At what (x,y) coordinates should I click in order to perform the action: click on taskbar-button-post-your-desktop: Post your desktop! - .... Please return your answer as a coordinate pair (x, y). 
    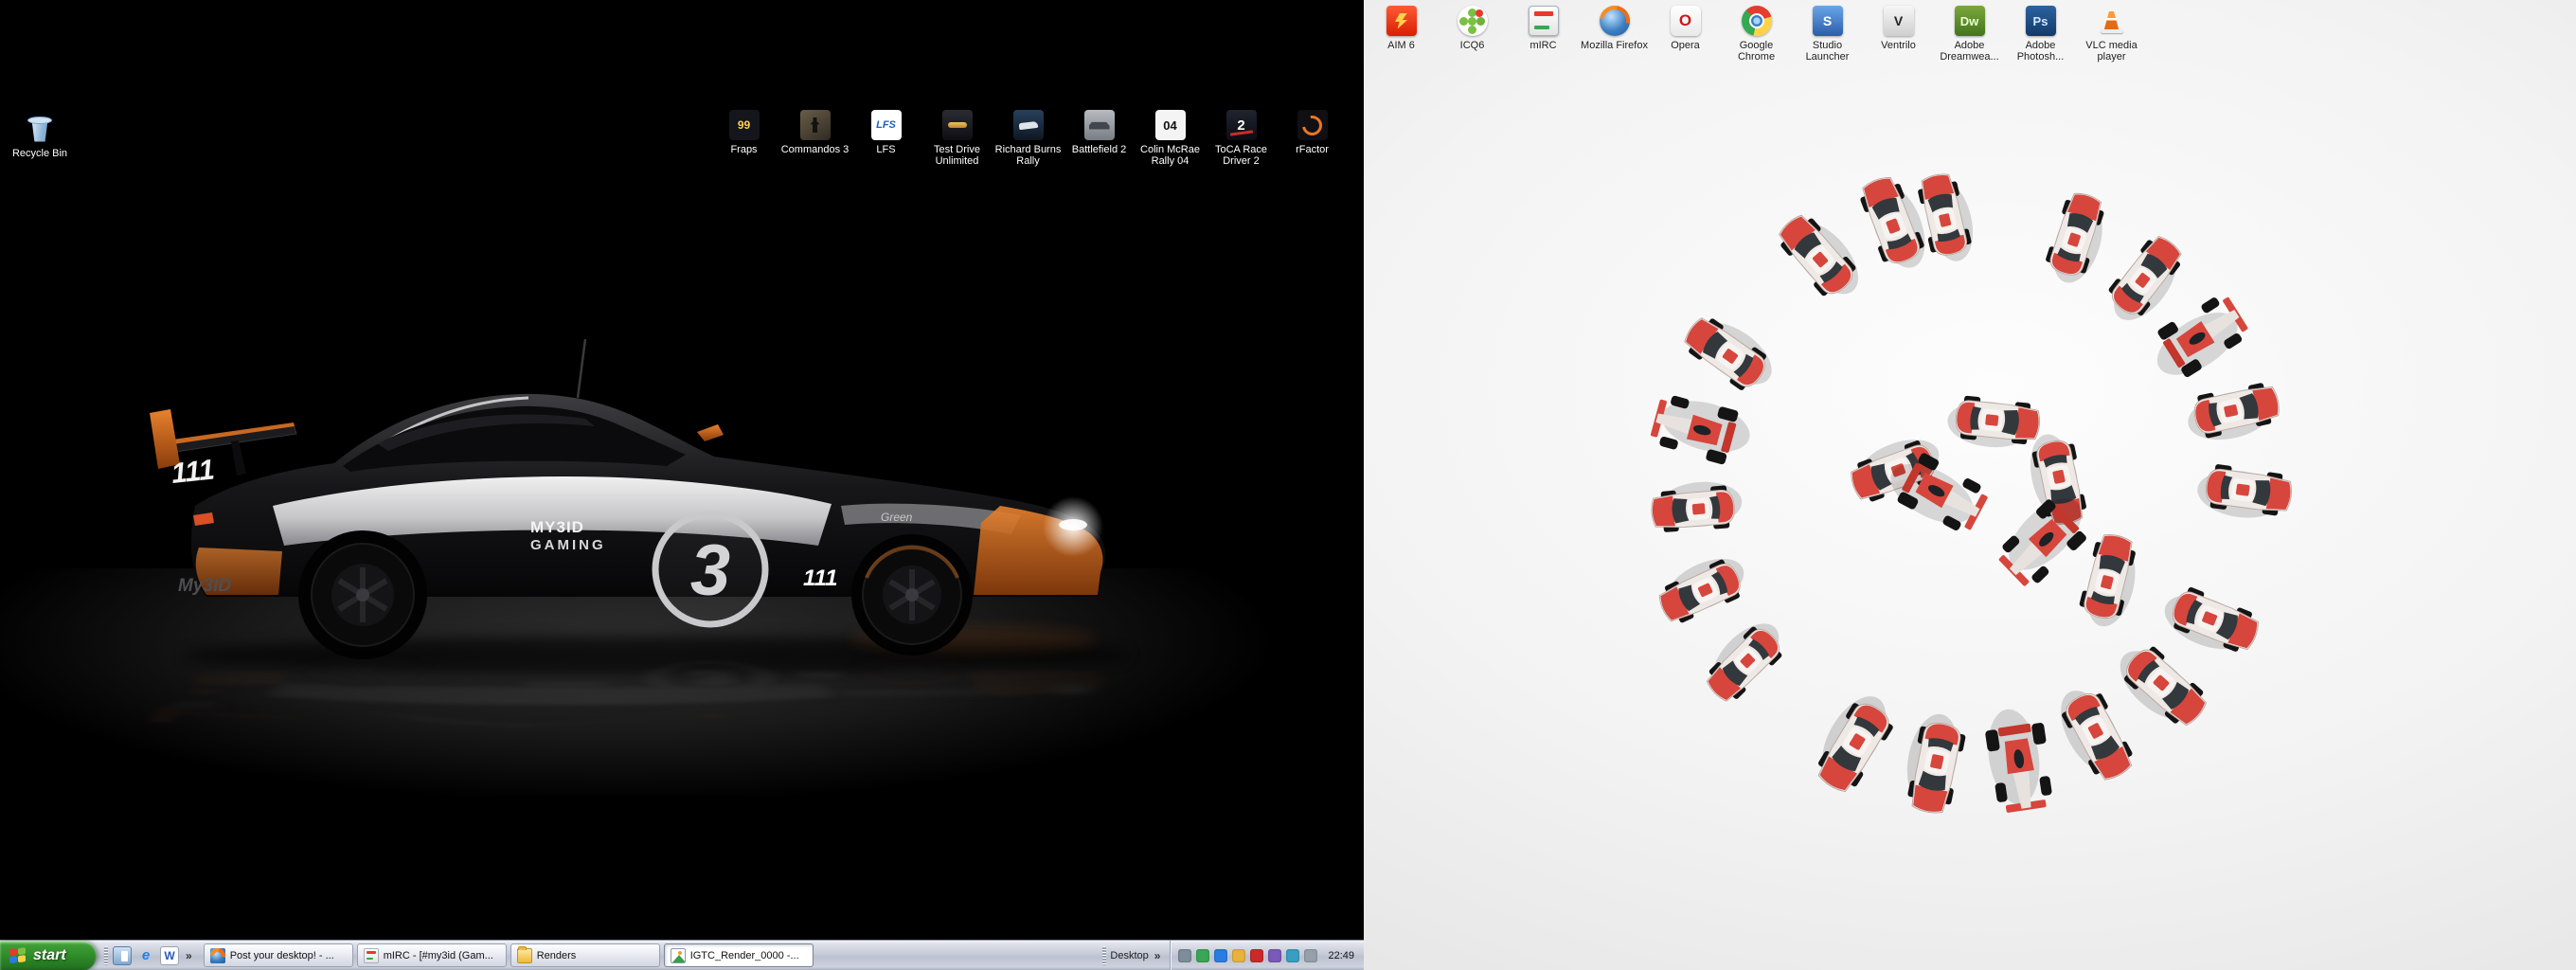
    Looking at the image, I should click on (278, 955).